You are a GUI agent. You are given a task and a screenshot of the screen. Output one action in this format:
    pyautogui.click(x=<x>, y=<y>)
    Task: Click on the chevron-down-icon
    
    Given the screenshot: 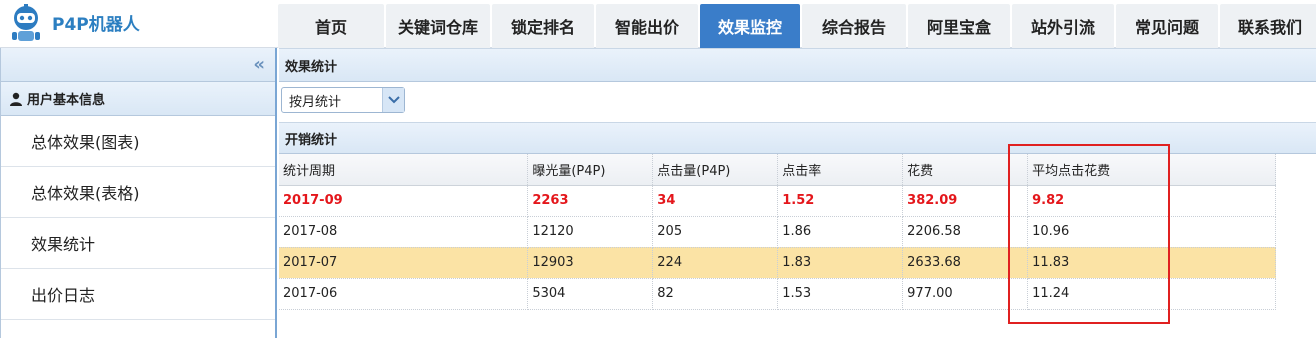 What is the action you would take?
    pyautogui.click(x=393, y=100)
    